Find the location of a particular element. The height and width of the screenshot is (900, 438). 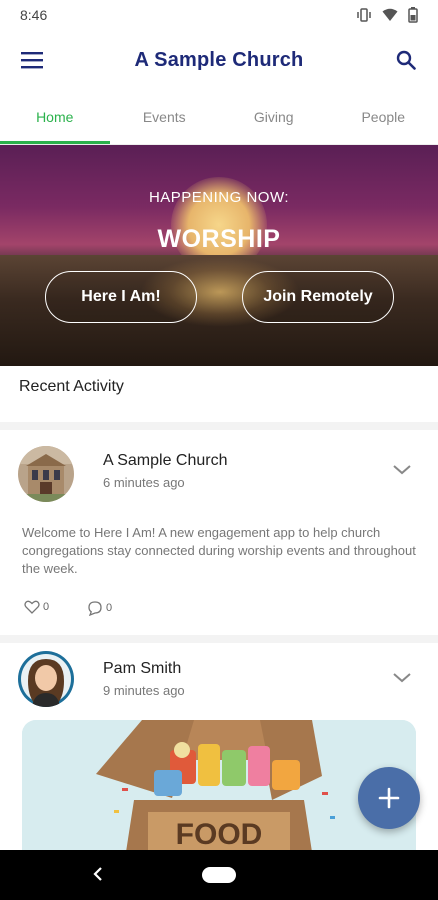

plus-icon is located at coordinates (389, 798).